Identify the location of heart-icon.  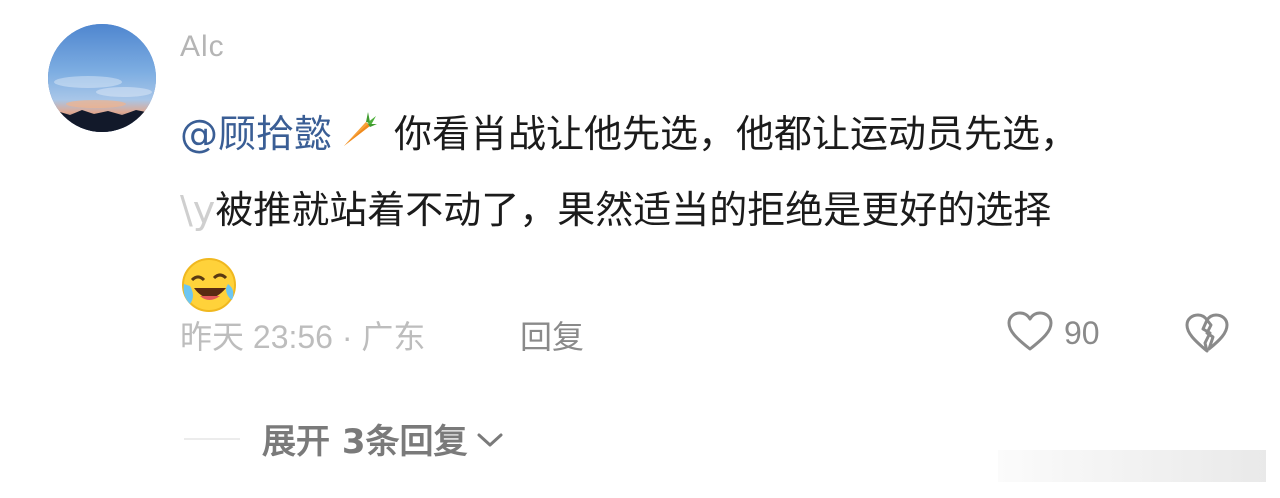
(1030, 333).